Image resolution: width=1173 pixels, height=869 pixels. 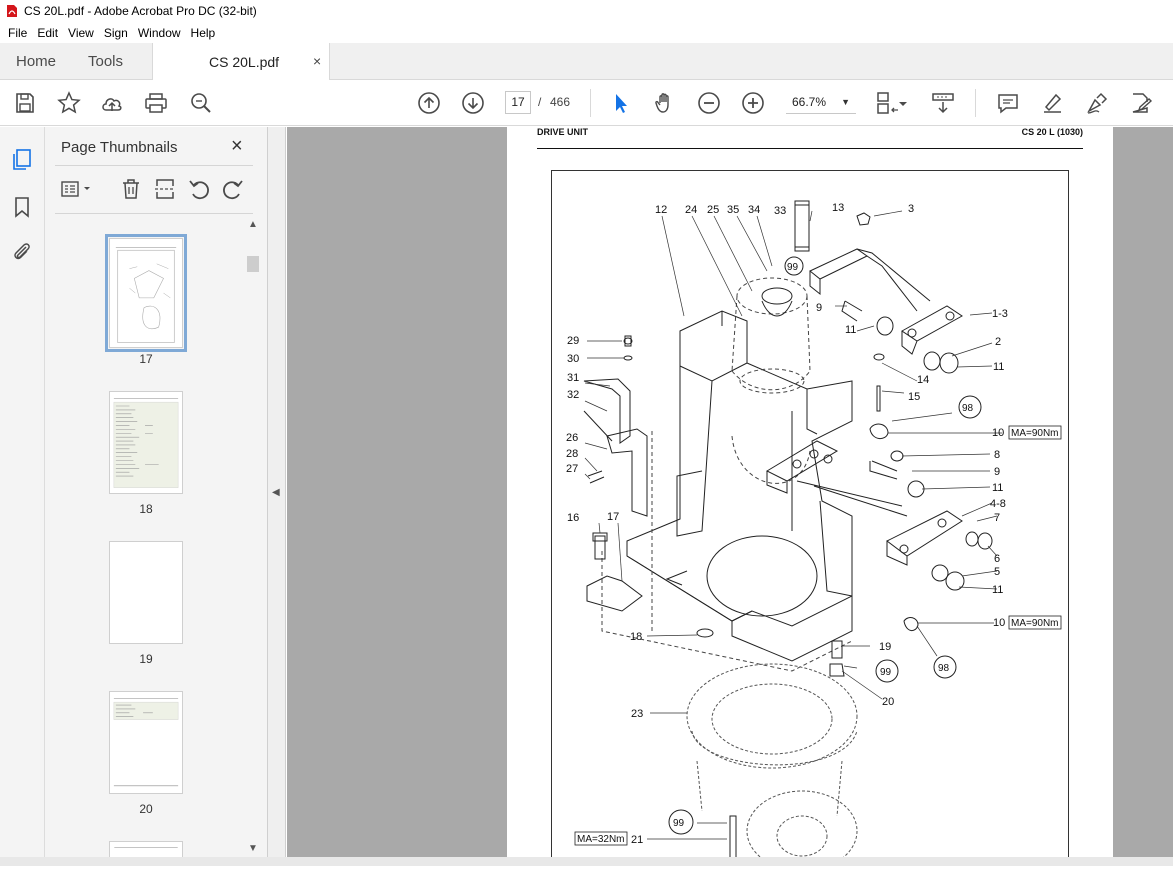 I want to click on callout-21: 21, so click(x=637, y=840).